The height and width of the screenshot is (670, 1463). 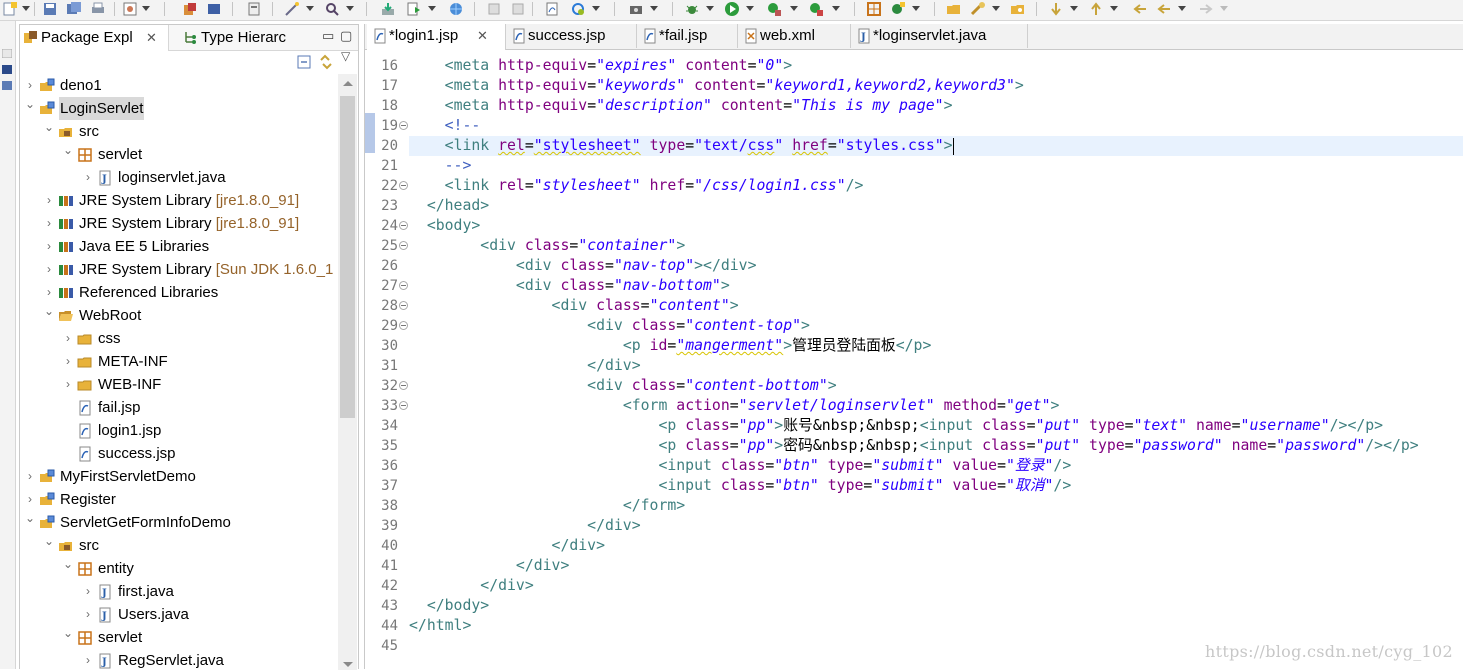 What do you see at coordinates (710, 8) in the screenshot?
I see `debug-dropdown-icon` at bounding box center [710, 8].